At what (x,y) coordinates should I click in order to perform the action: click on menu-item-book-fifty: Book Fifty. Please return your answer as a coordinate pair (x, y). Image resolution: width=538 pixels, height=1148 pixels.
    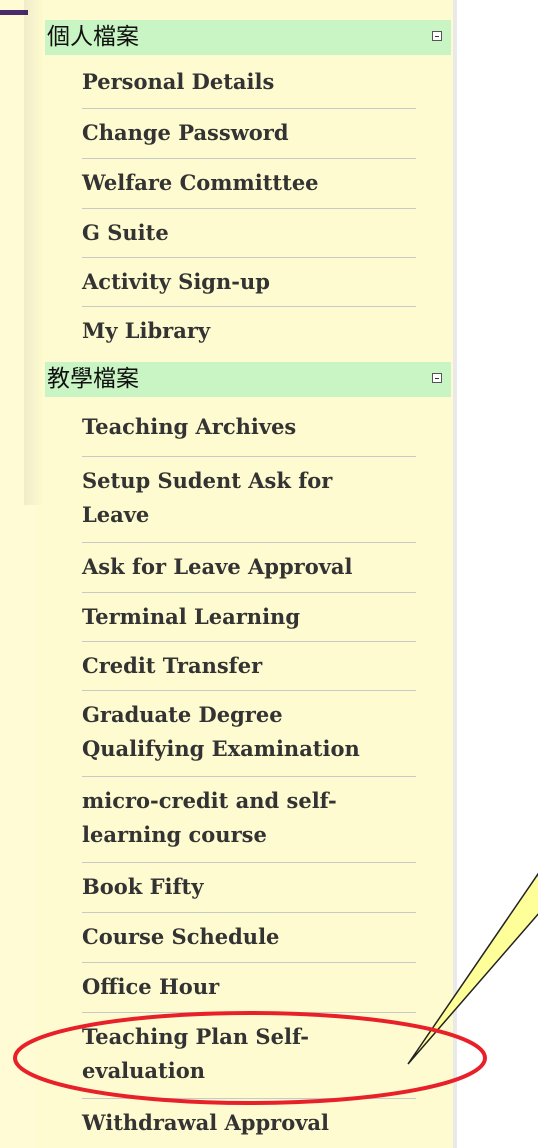
    Looking at the image, I should click on (249, 888).